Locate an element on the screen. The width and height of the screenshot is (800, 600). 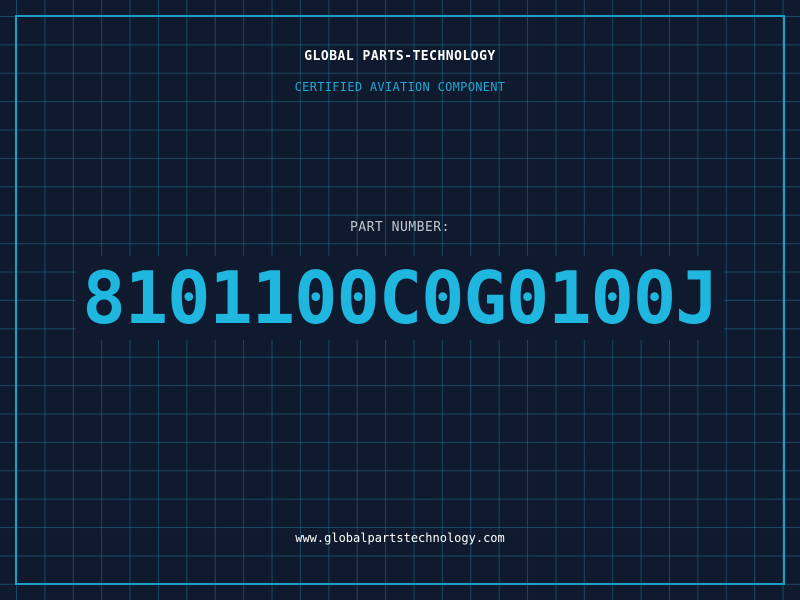
part-number-value: 8101100C0G0100J is located at coordinates (400, 298).